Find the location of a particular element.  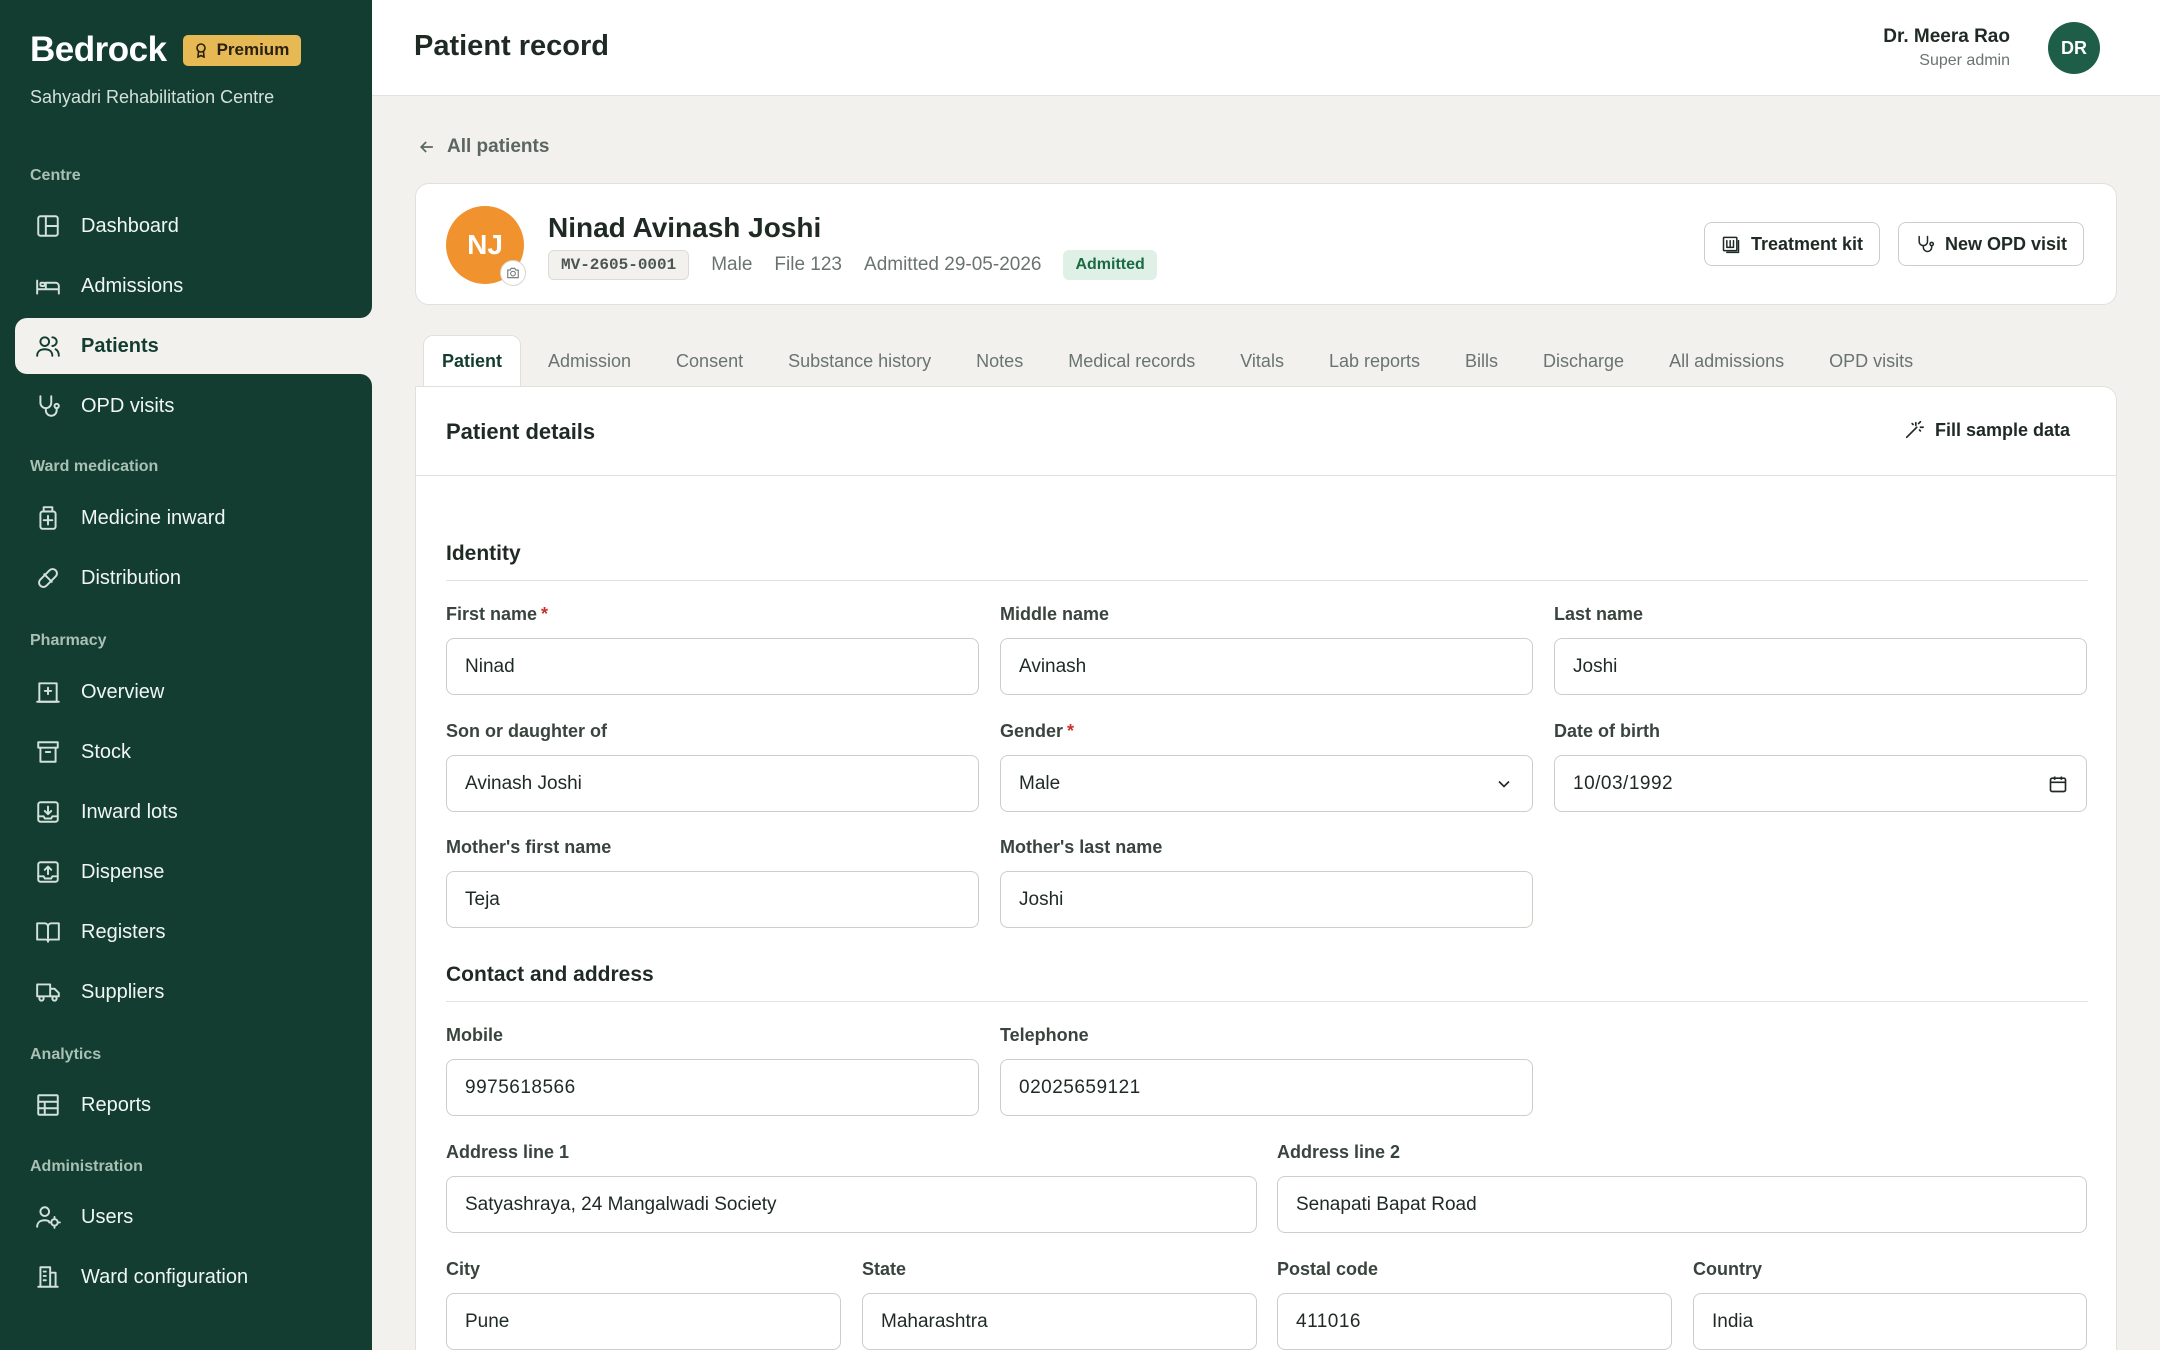

mother-first-name-field: Teja is located at coordinates (712, 899).